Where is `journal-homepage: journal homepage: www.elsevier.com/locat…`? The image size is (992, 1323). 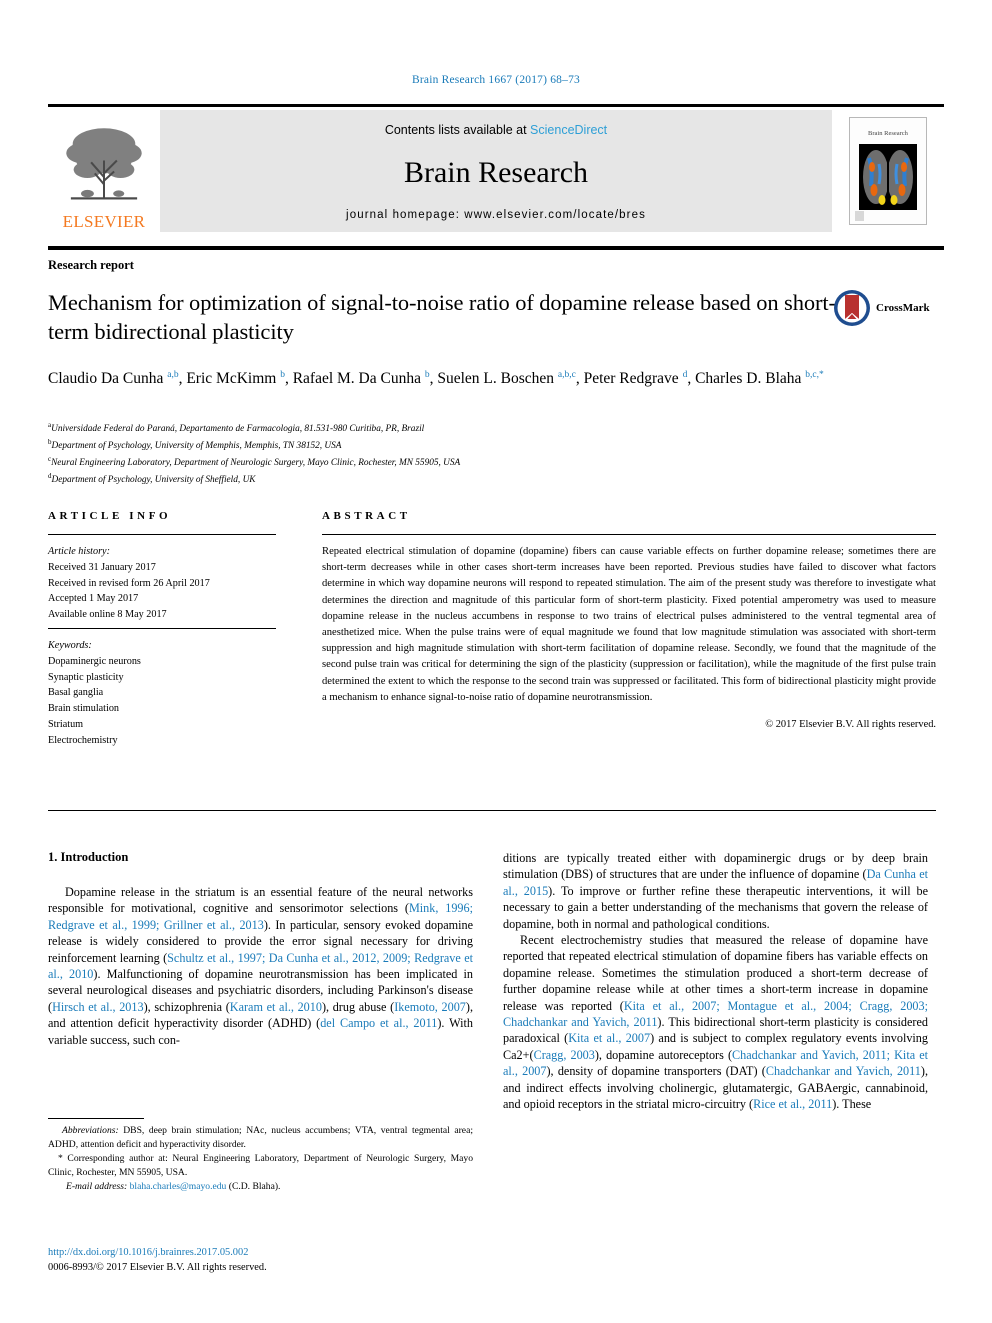
journal-homepage: journal homepage: www.elsevier.com/locat… is located at coordinates (496, 215).